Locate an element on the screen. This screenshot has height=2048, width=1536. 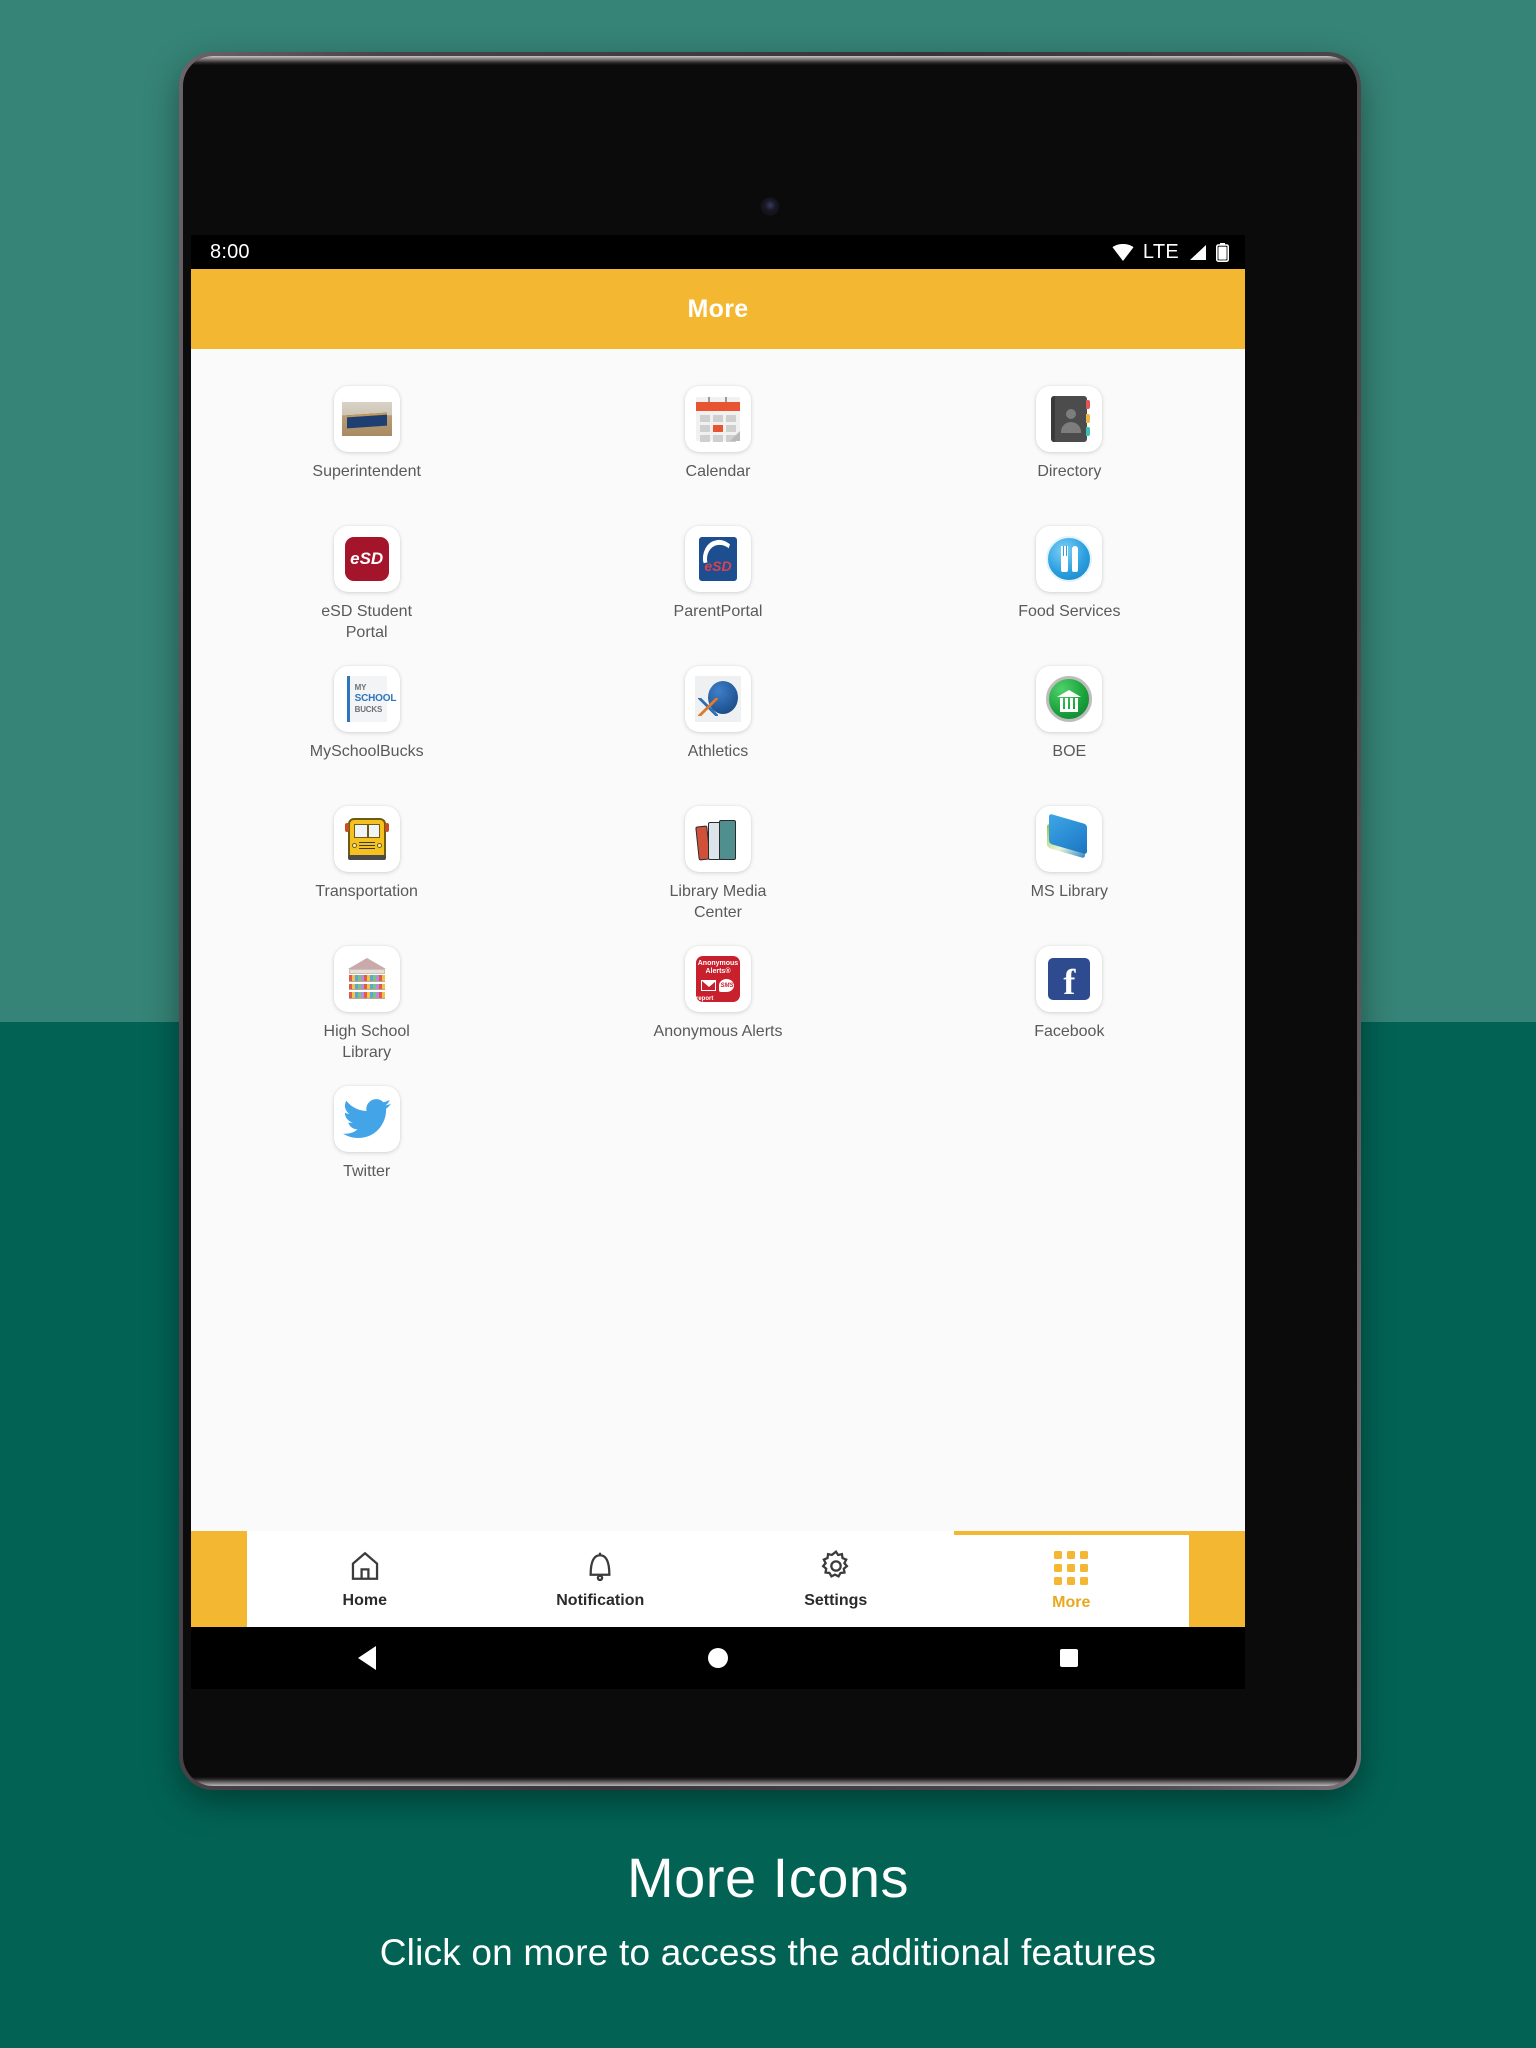
grid-item-label: Twitter is located at coordinates (367, 1171).